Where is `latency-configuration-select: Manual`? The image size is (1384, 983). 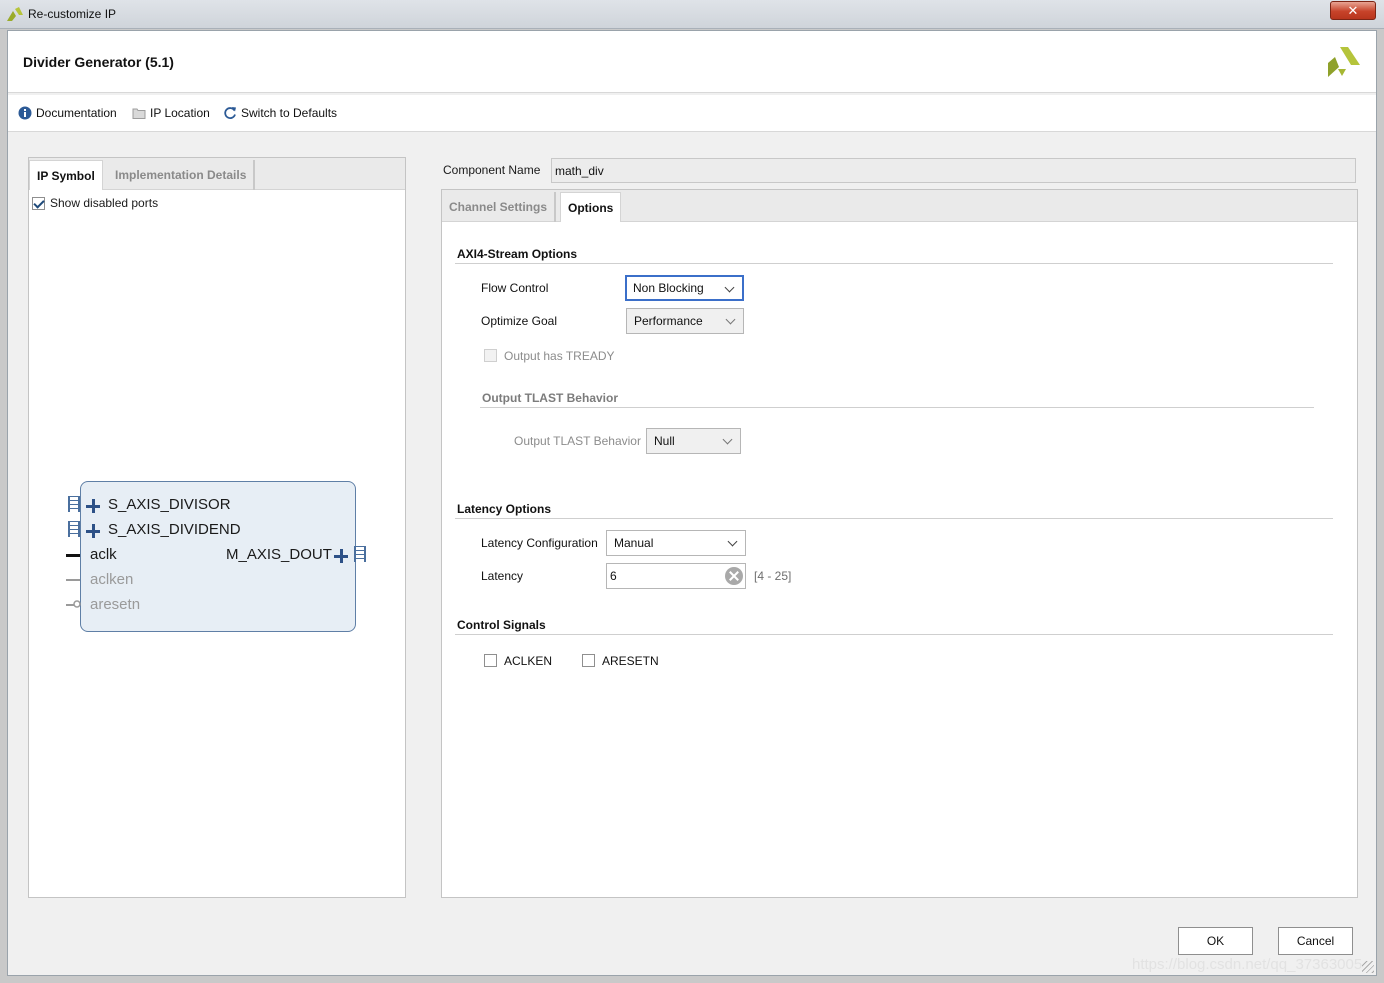
latency-configuration-select: Manual is located at coordinates (676, 543).